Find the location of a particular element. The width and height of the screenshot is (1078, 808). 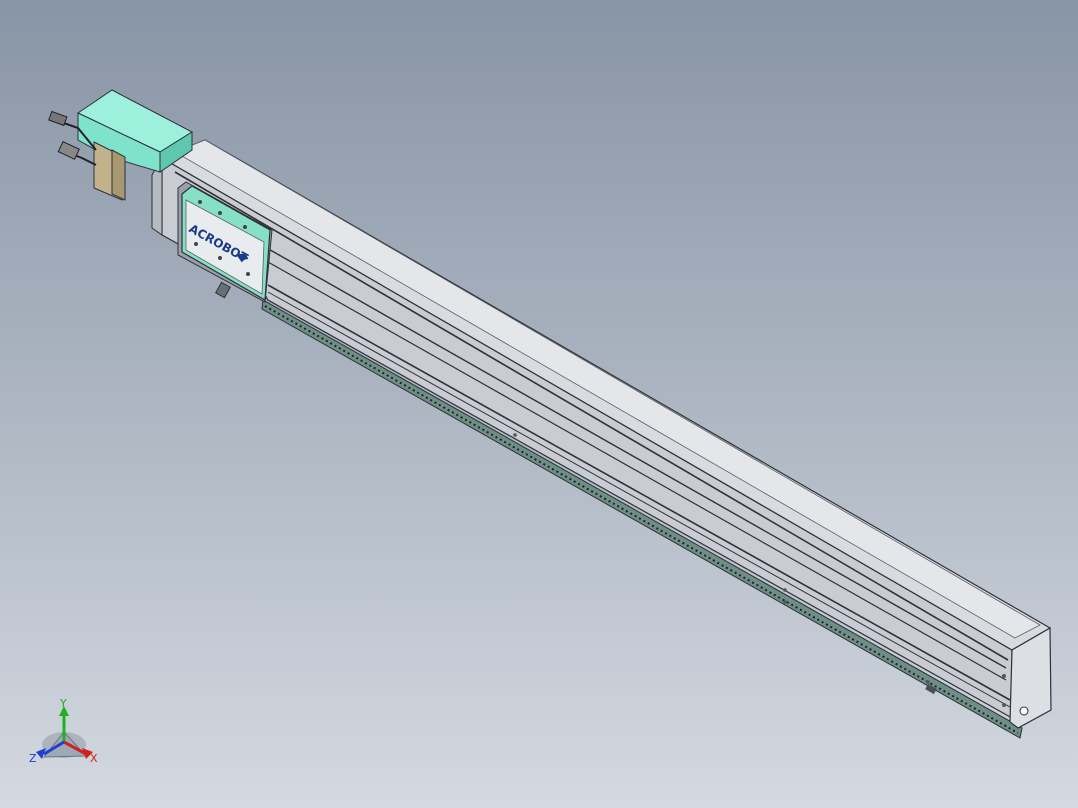

motor-flange is located at coordinates (118, 175).